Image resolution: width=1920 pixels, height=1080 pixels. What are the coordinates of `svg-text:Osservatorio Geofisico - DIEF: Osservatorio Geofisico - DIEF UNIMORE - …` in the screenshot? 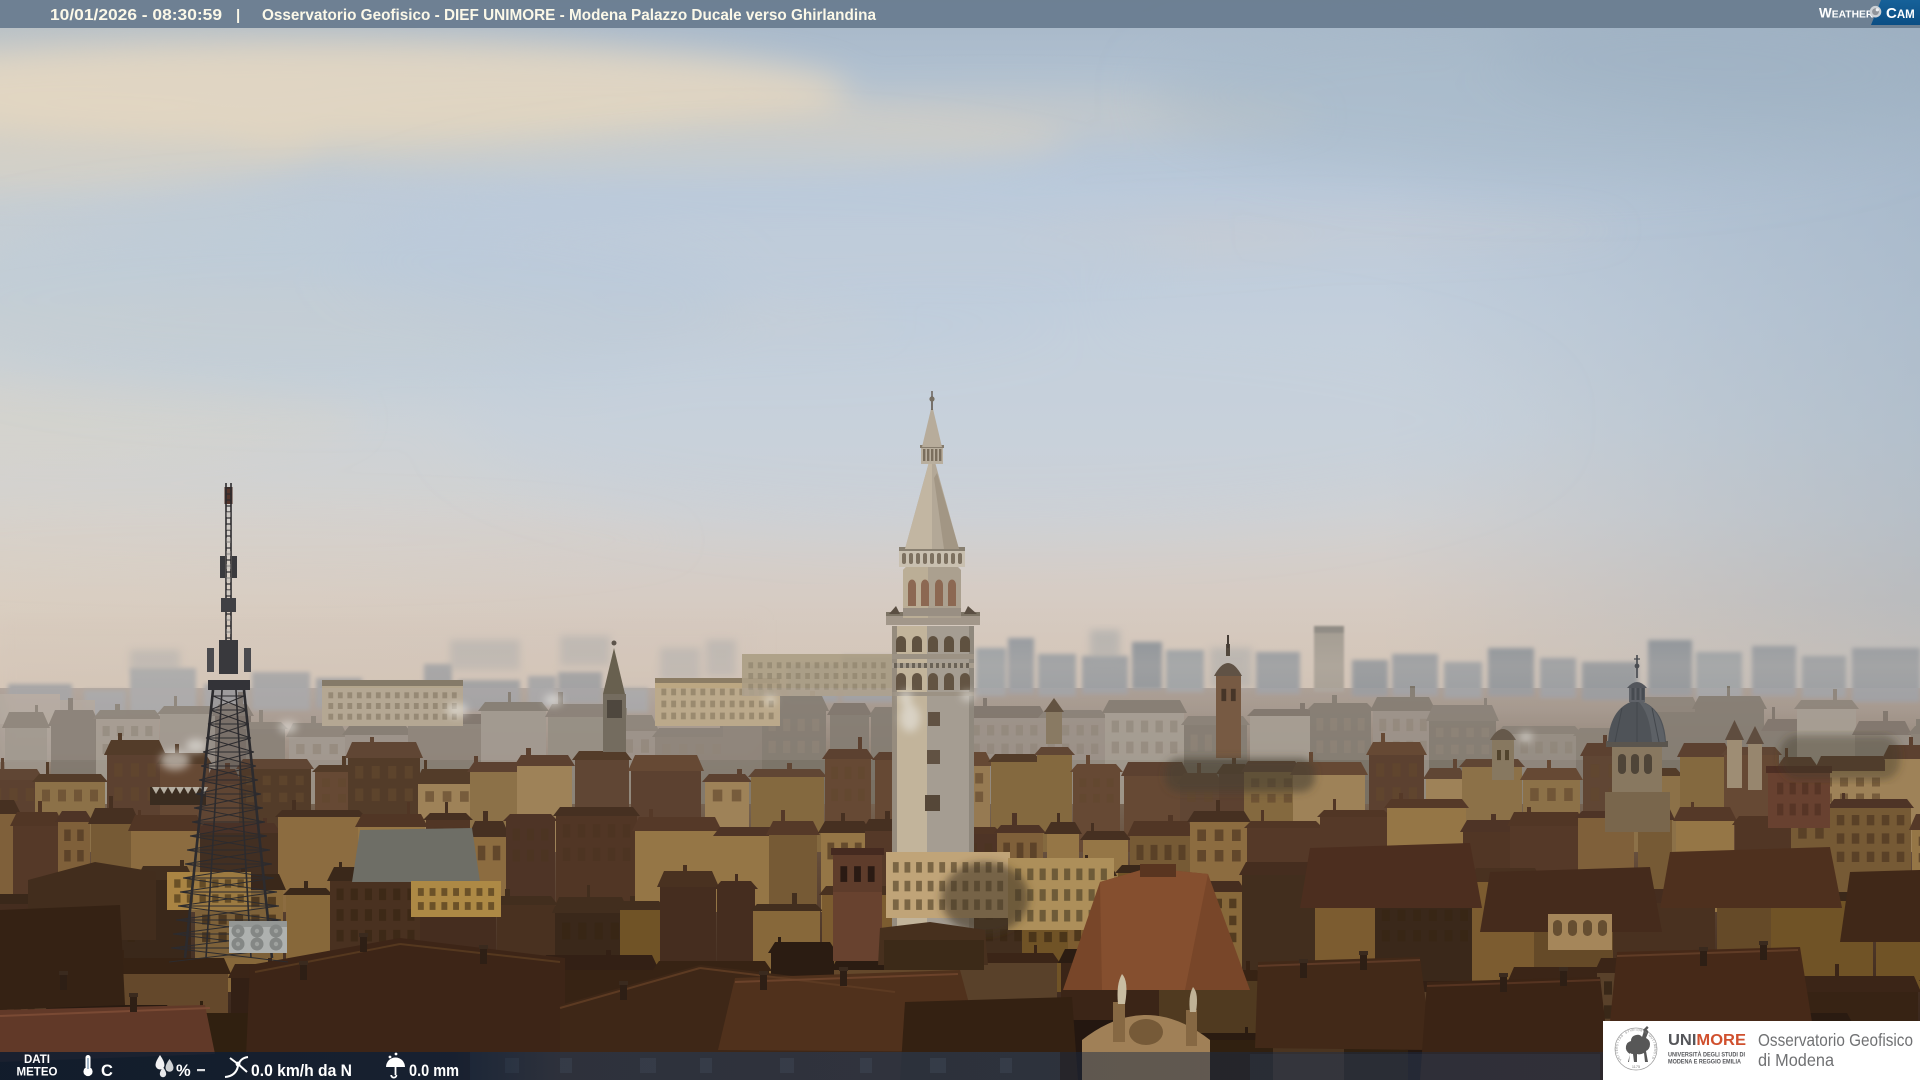 It's located at (569, 15).